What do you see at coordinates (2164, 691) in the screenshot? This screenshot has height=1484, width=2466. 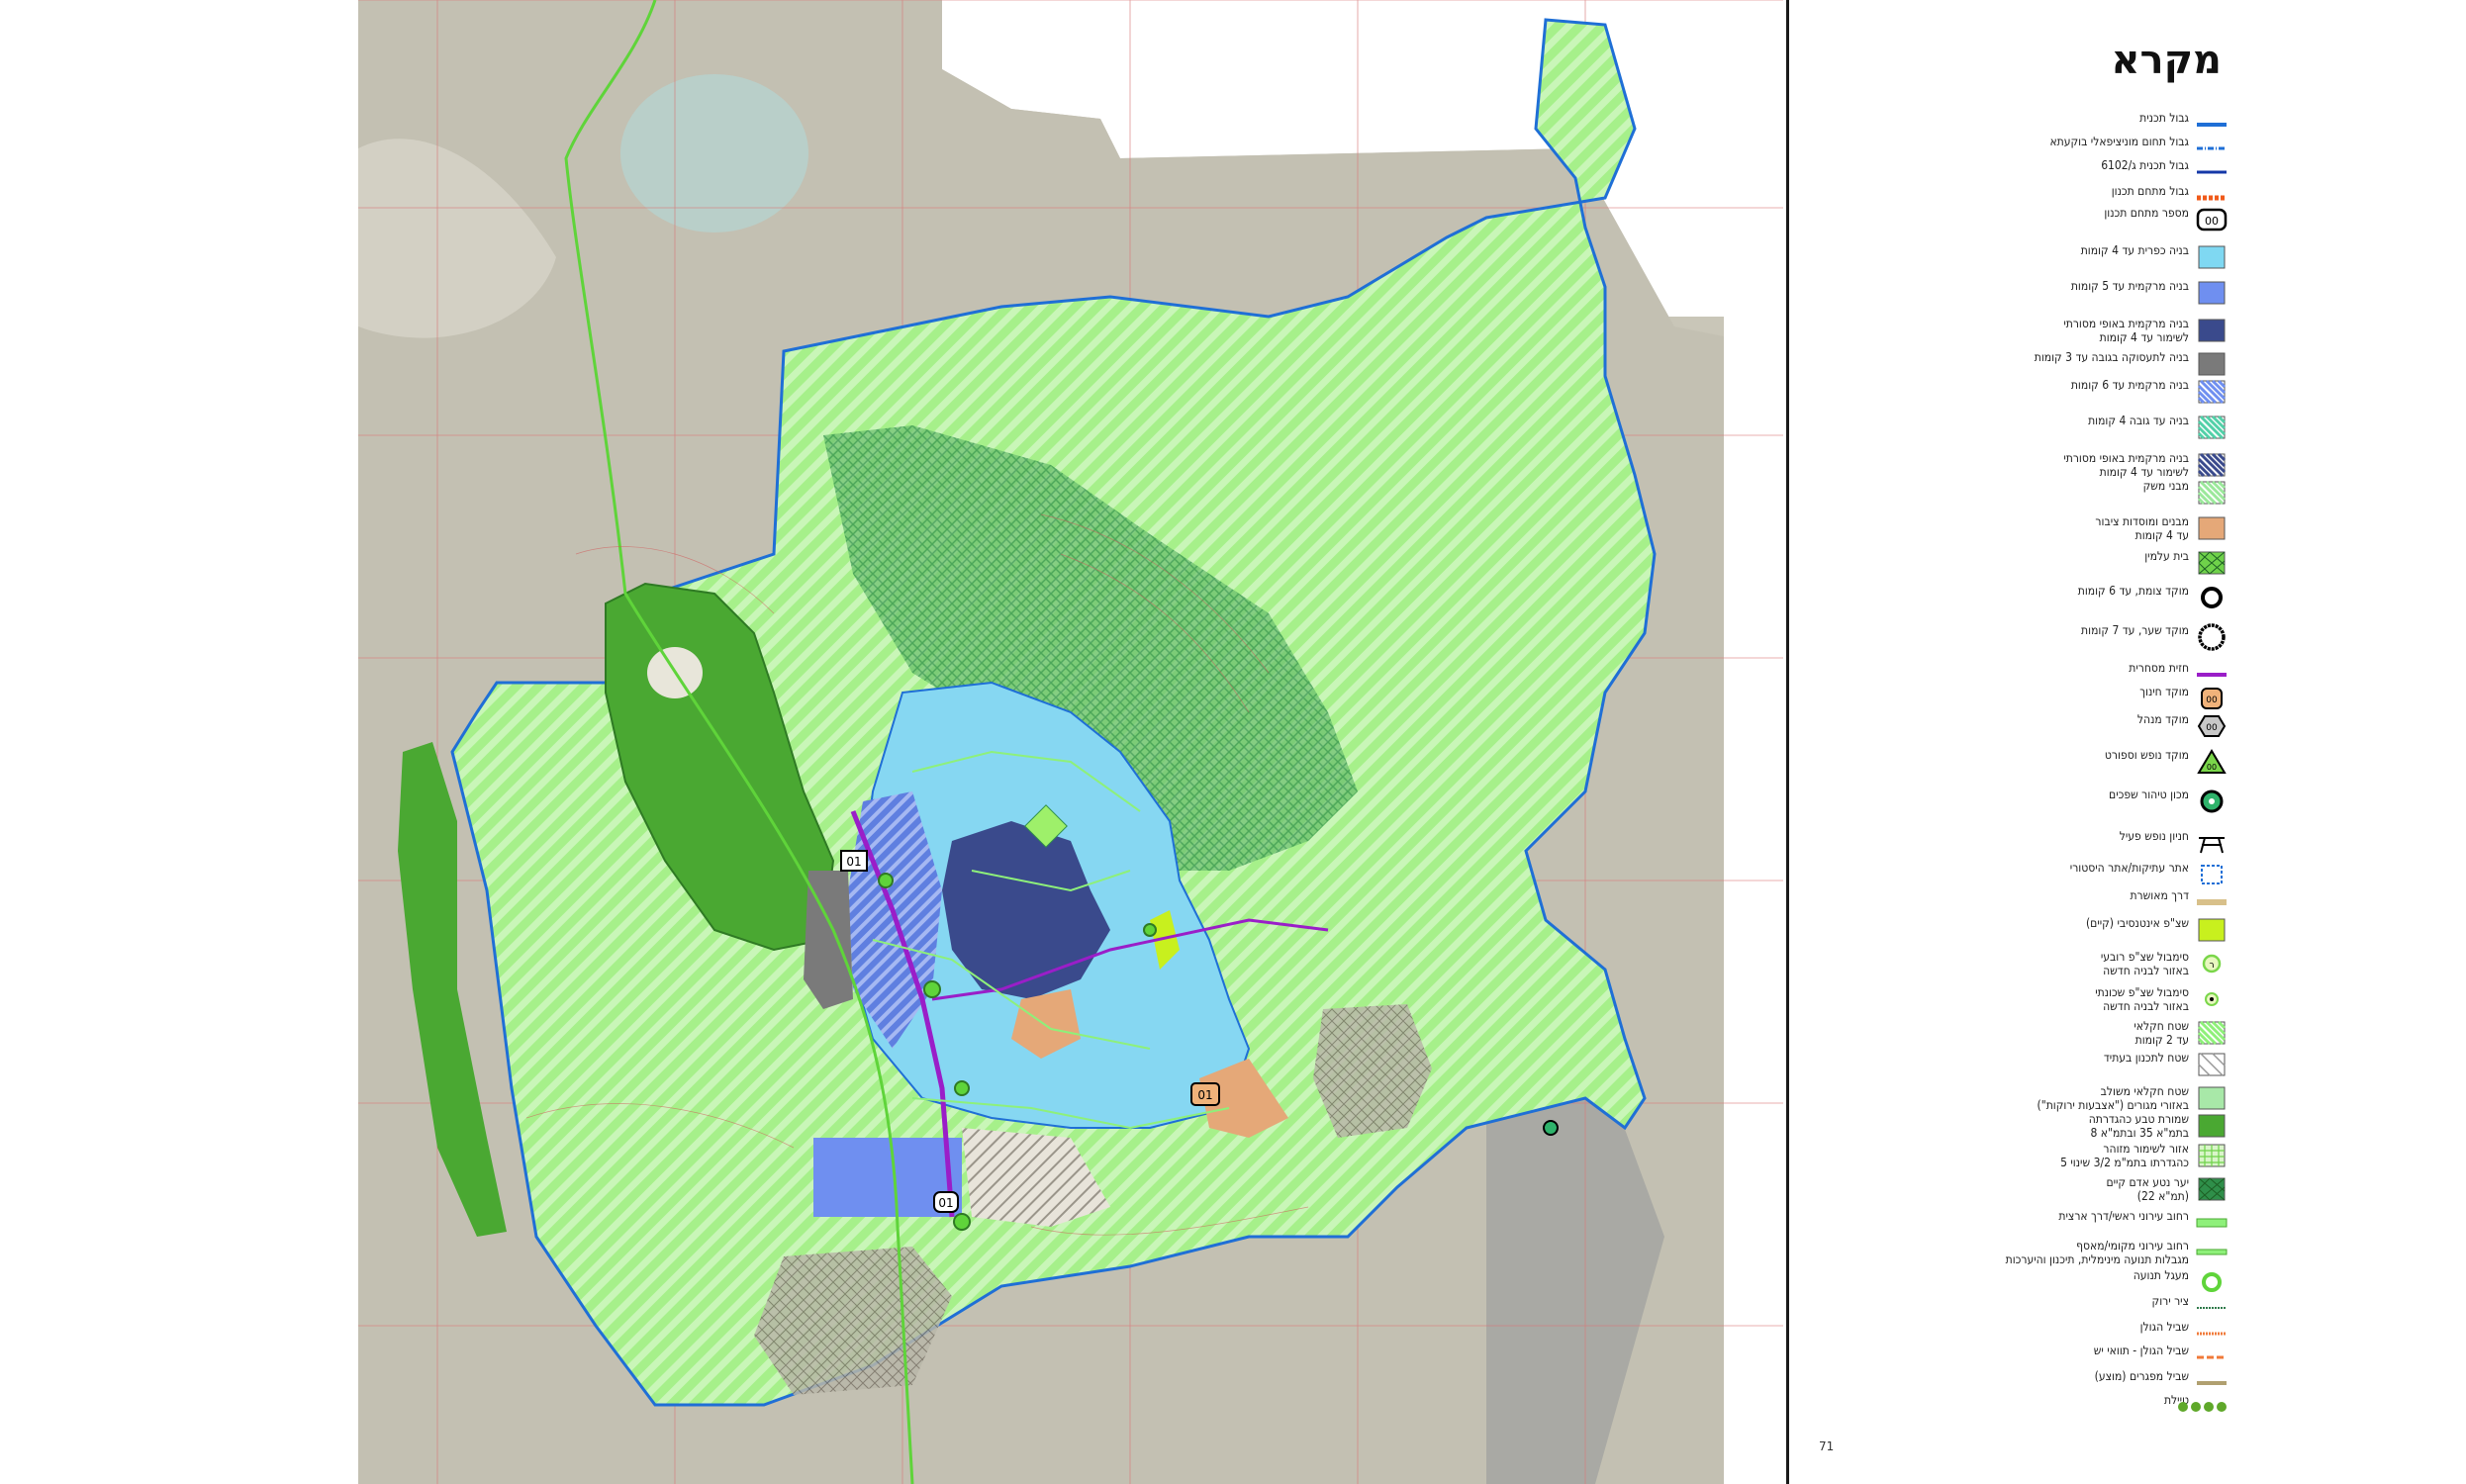 I see `legend-item-label: מוקד חינוך` at bounding box center [2164, 691].